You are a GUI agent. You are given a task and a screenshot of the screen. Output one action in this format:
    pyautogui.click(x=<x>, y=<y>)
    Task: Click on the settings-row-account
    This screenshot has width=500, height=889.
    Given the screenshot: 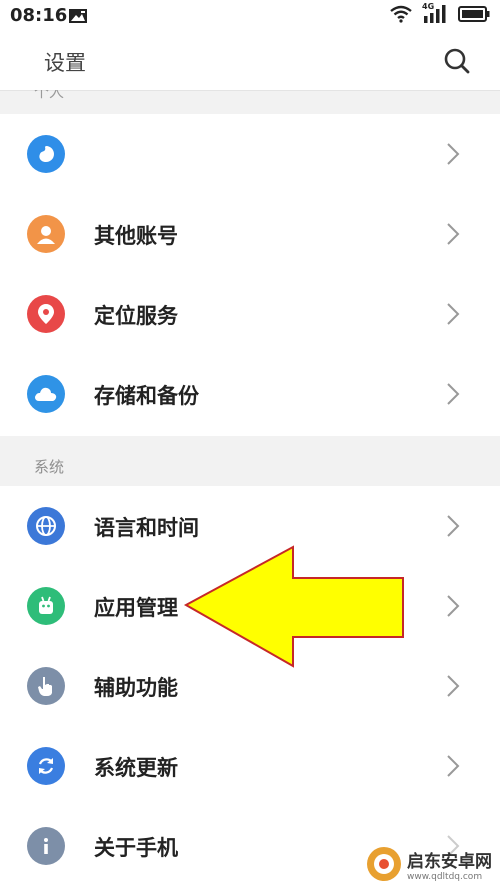 What is the action you would take?
    pyautogui.click(x=250, y=154)
    